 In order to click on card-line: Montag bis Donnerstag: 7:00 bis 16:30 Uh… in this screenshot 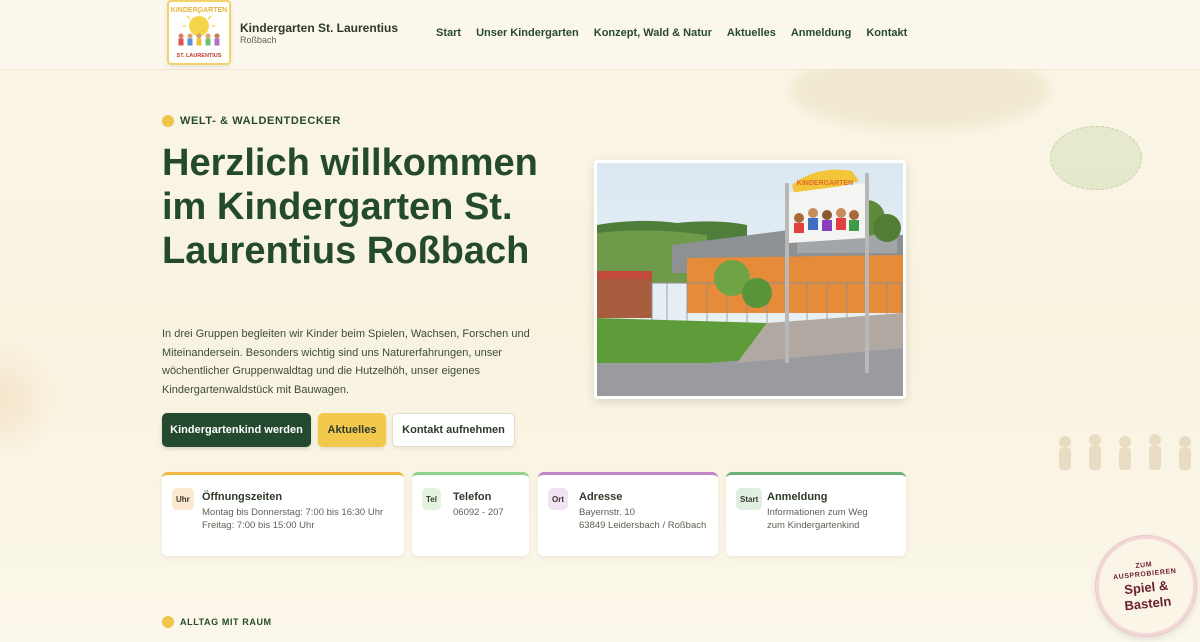, I will do `click(293, 512)`.